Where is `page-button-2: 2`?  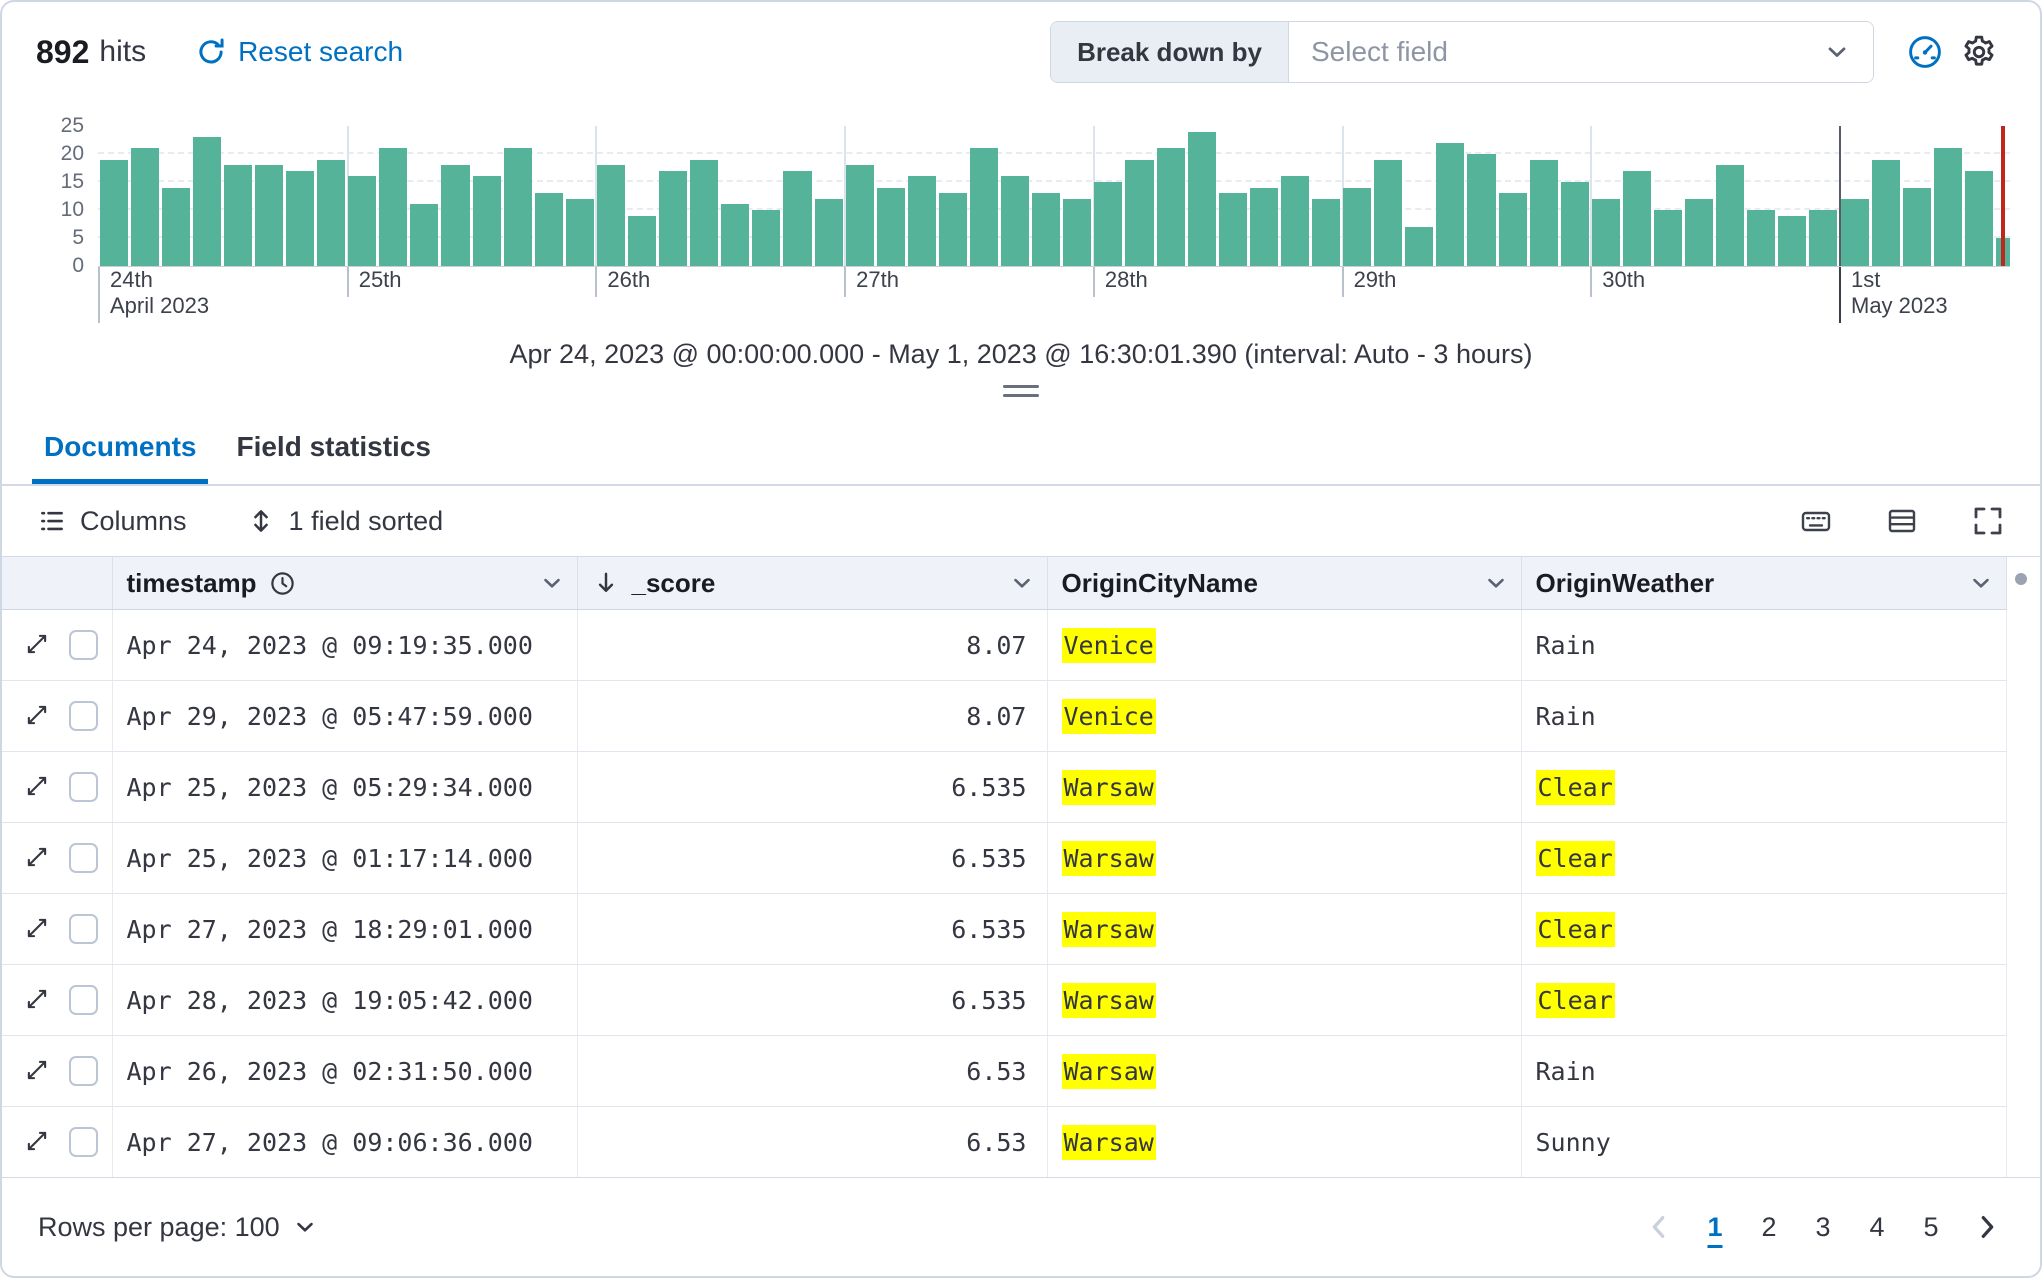 page-button-2: 2 is located at coordinates (1769, 1227).